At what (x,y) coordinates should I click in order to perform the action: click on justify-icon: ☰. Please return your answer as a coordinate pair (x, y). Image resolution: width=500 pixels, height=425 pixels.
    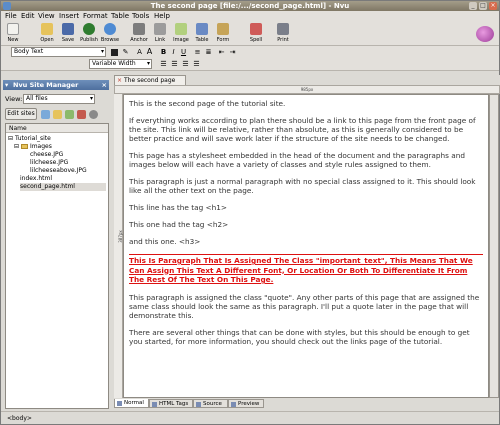
    Looking at the image, I should click on (196, 64).